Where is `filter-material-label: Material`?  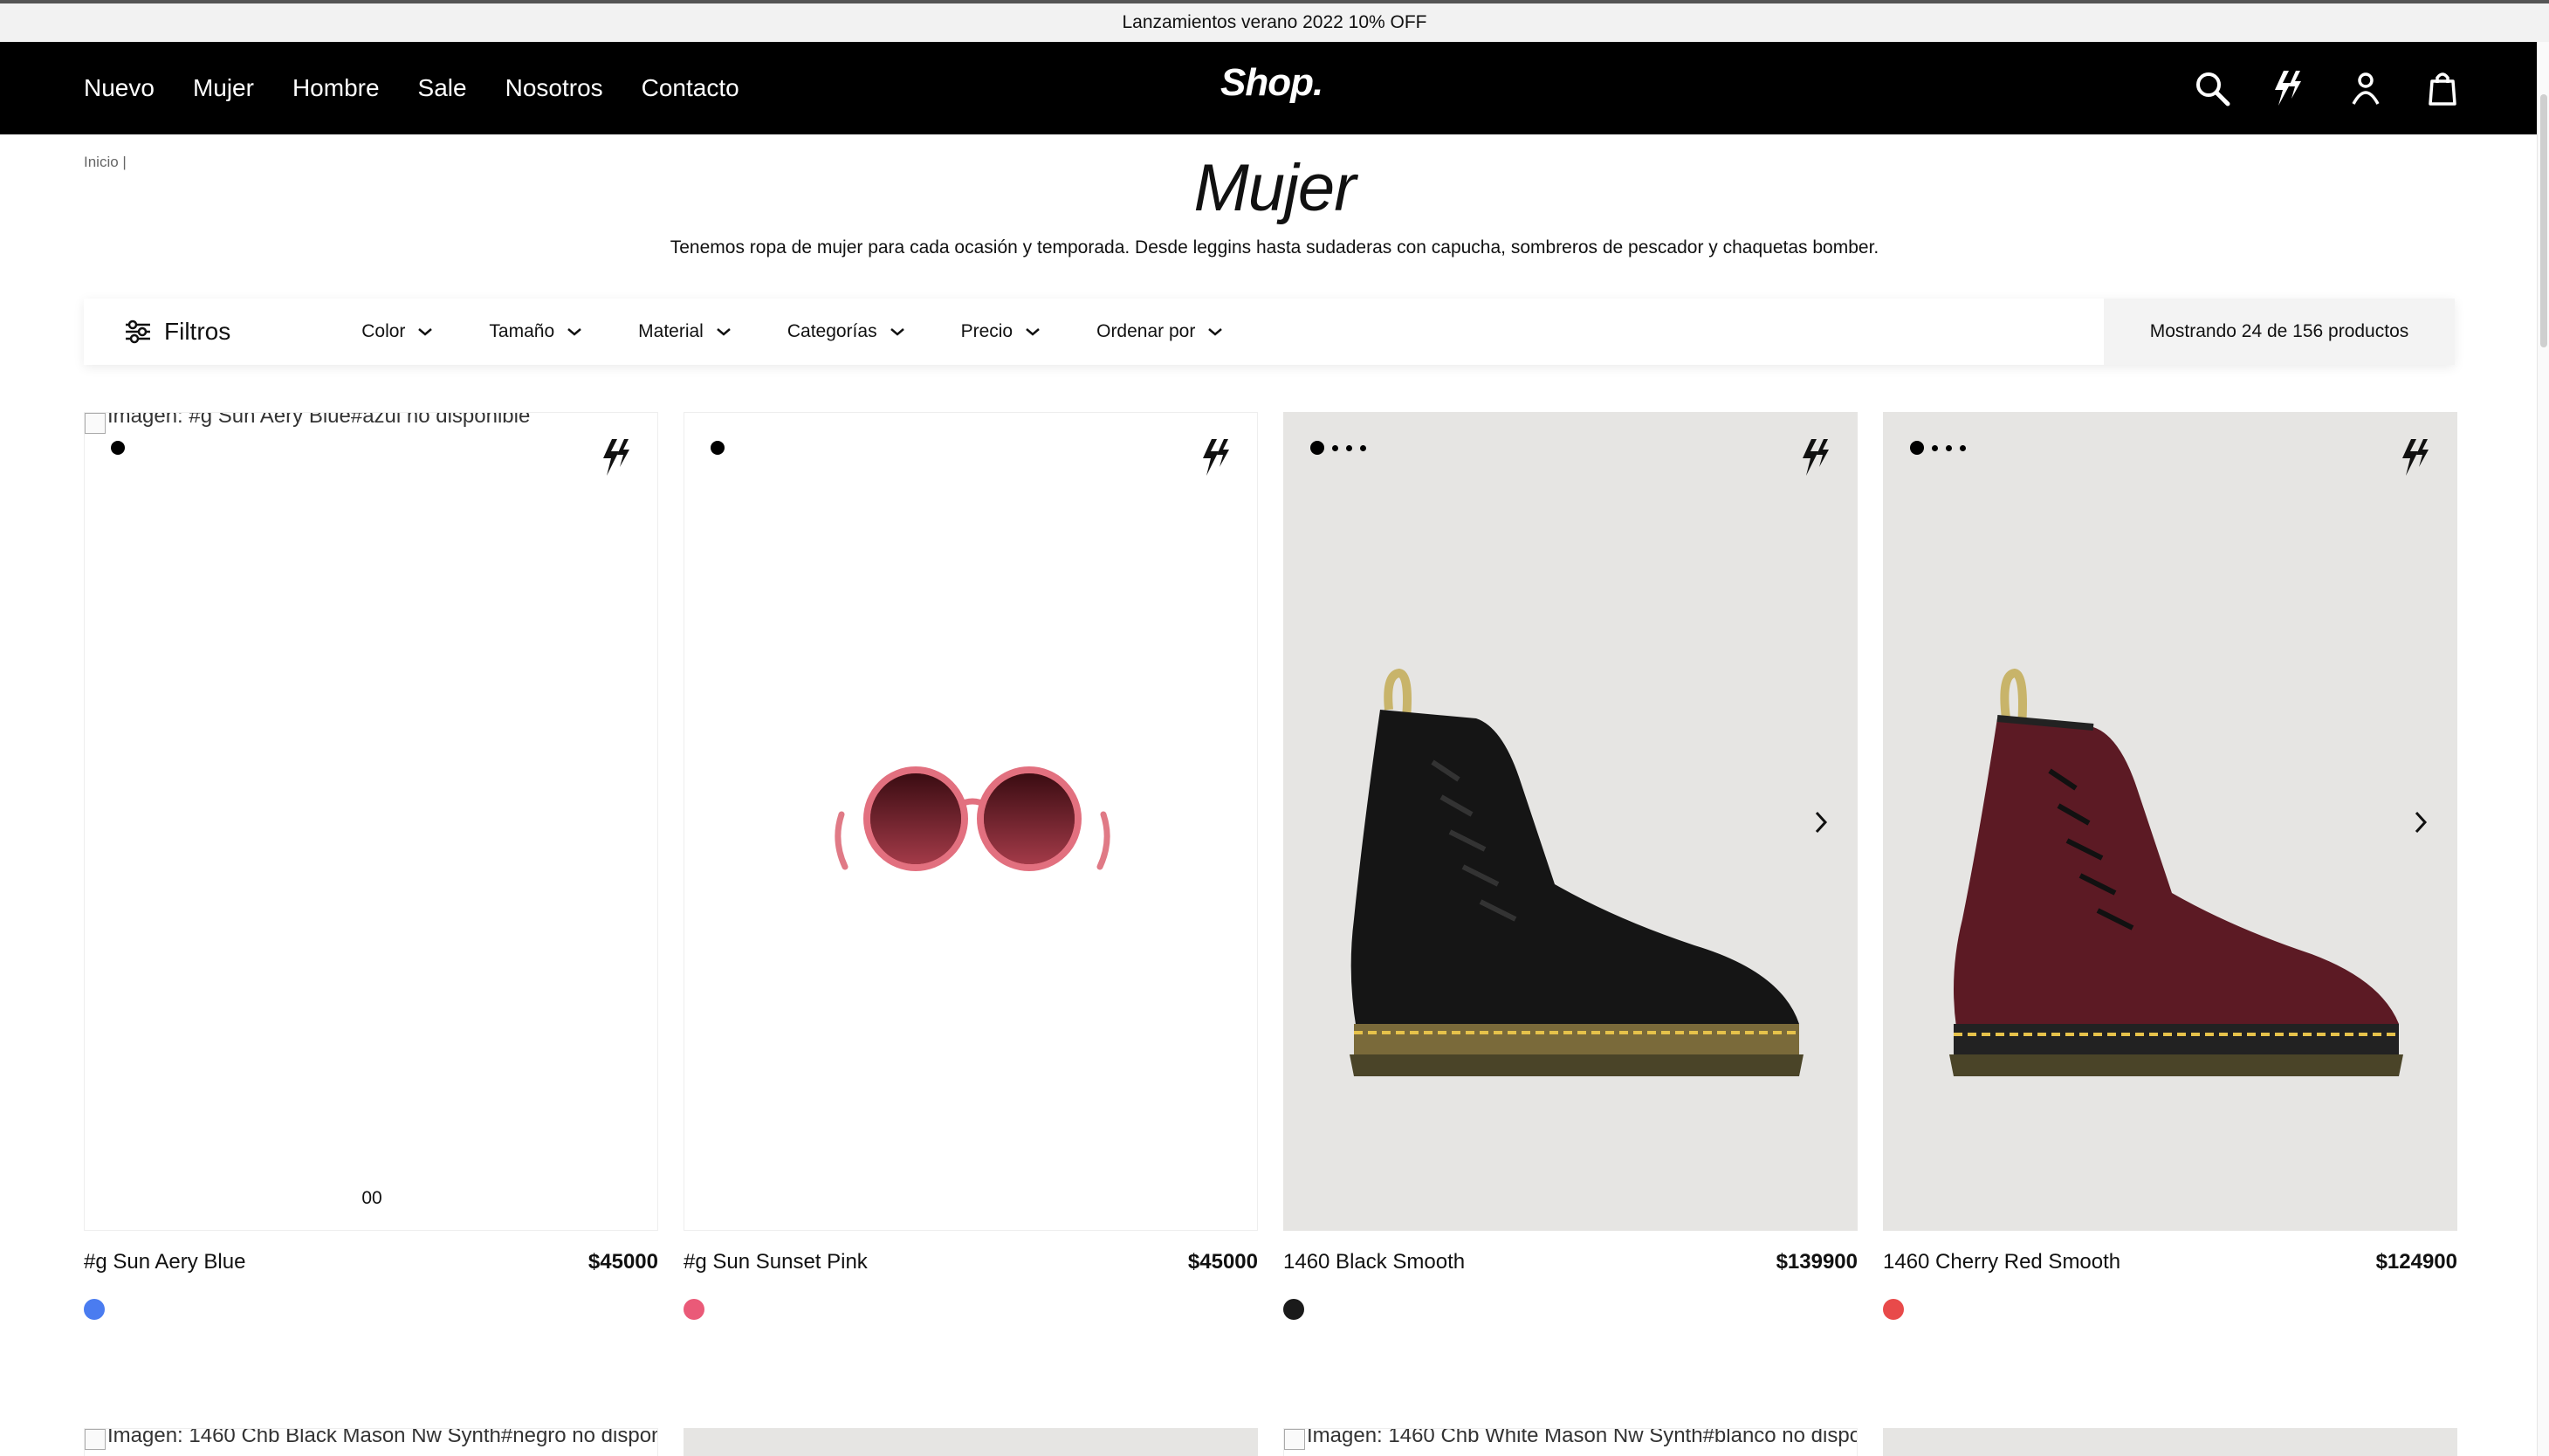
filter-material-label: Material is located at coordinates (671, 331).